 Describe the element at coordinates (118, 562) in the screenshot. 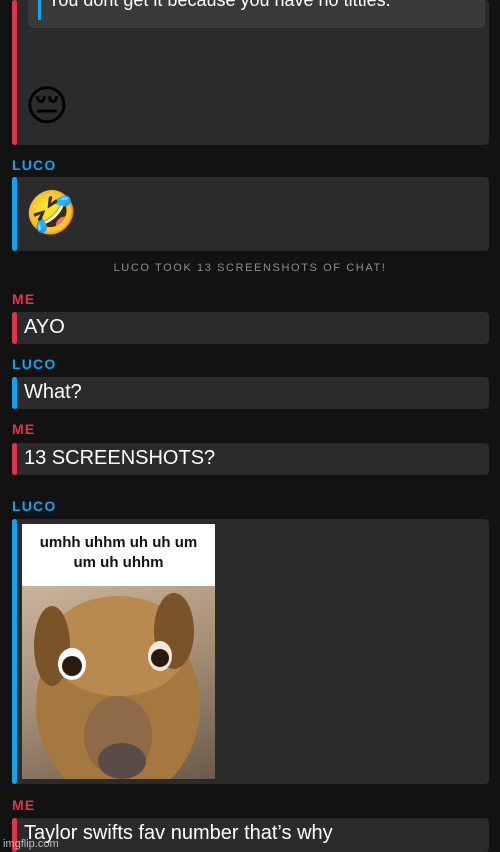

I see `gif-caption-line: um uh uhhm` at that location.